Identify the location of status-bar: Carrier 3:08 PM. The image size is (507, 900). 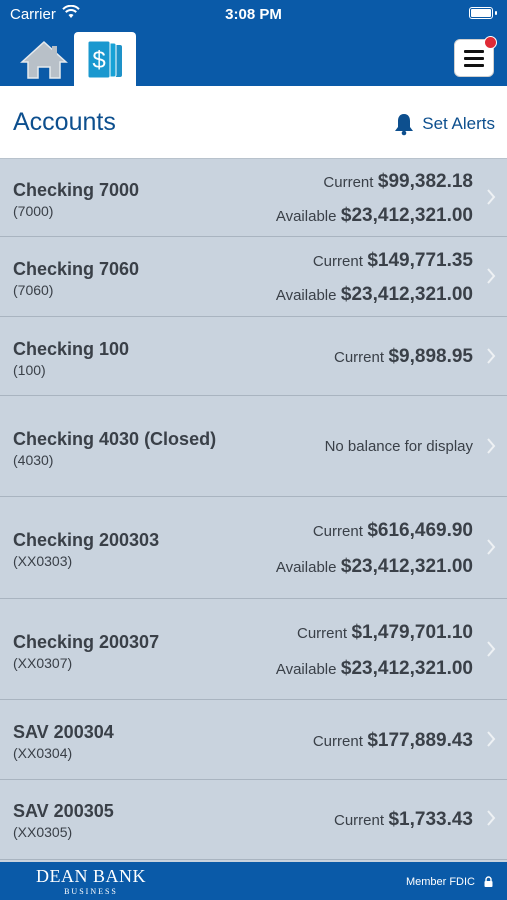
(253, 14).